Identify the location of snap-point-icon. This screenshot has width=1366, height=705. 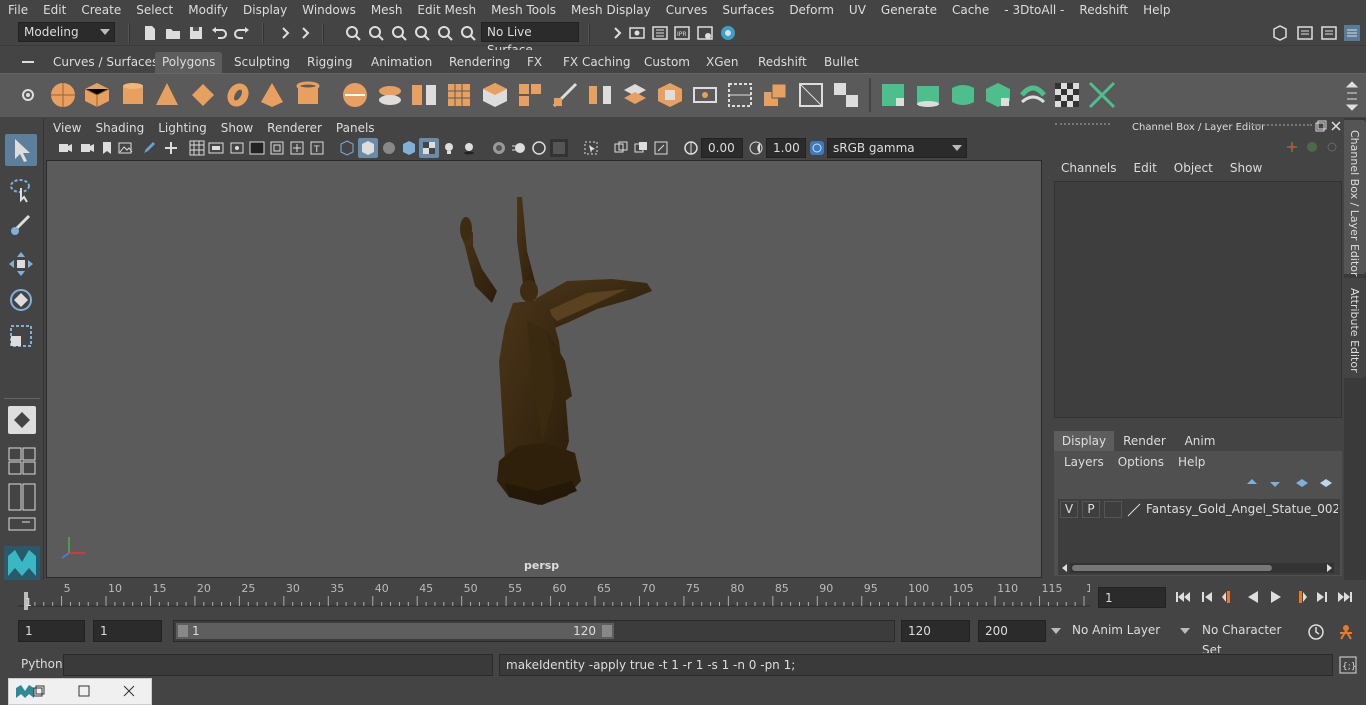
(468, 33).